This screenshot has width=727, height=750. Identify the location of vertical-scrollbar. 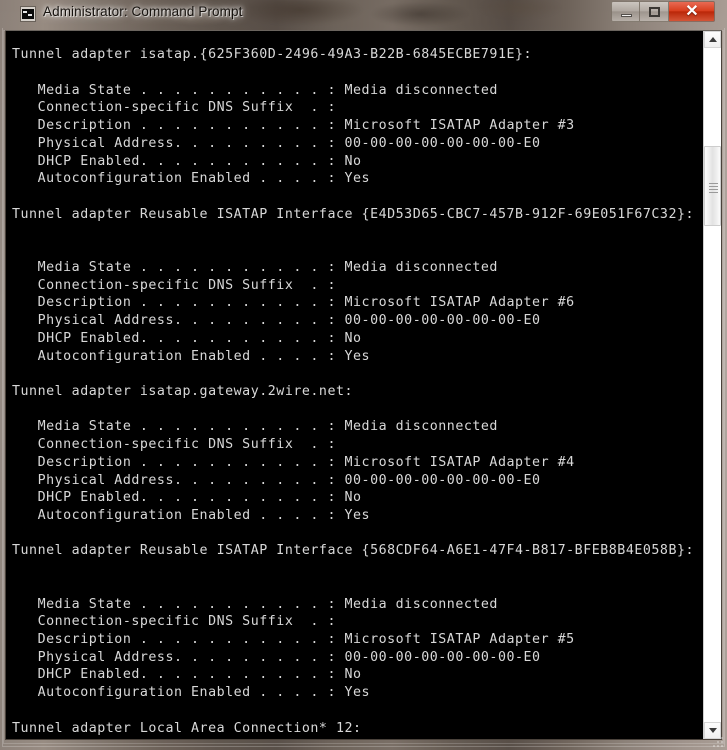
(712, 385).